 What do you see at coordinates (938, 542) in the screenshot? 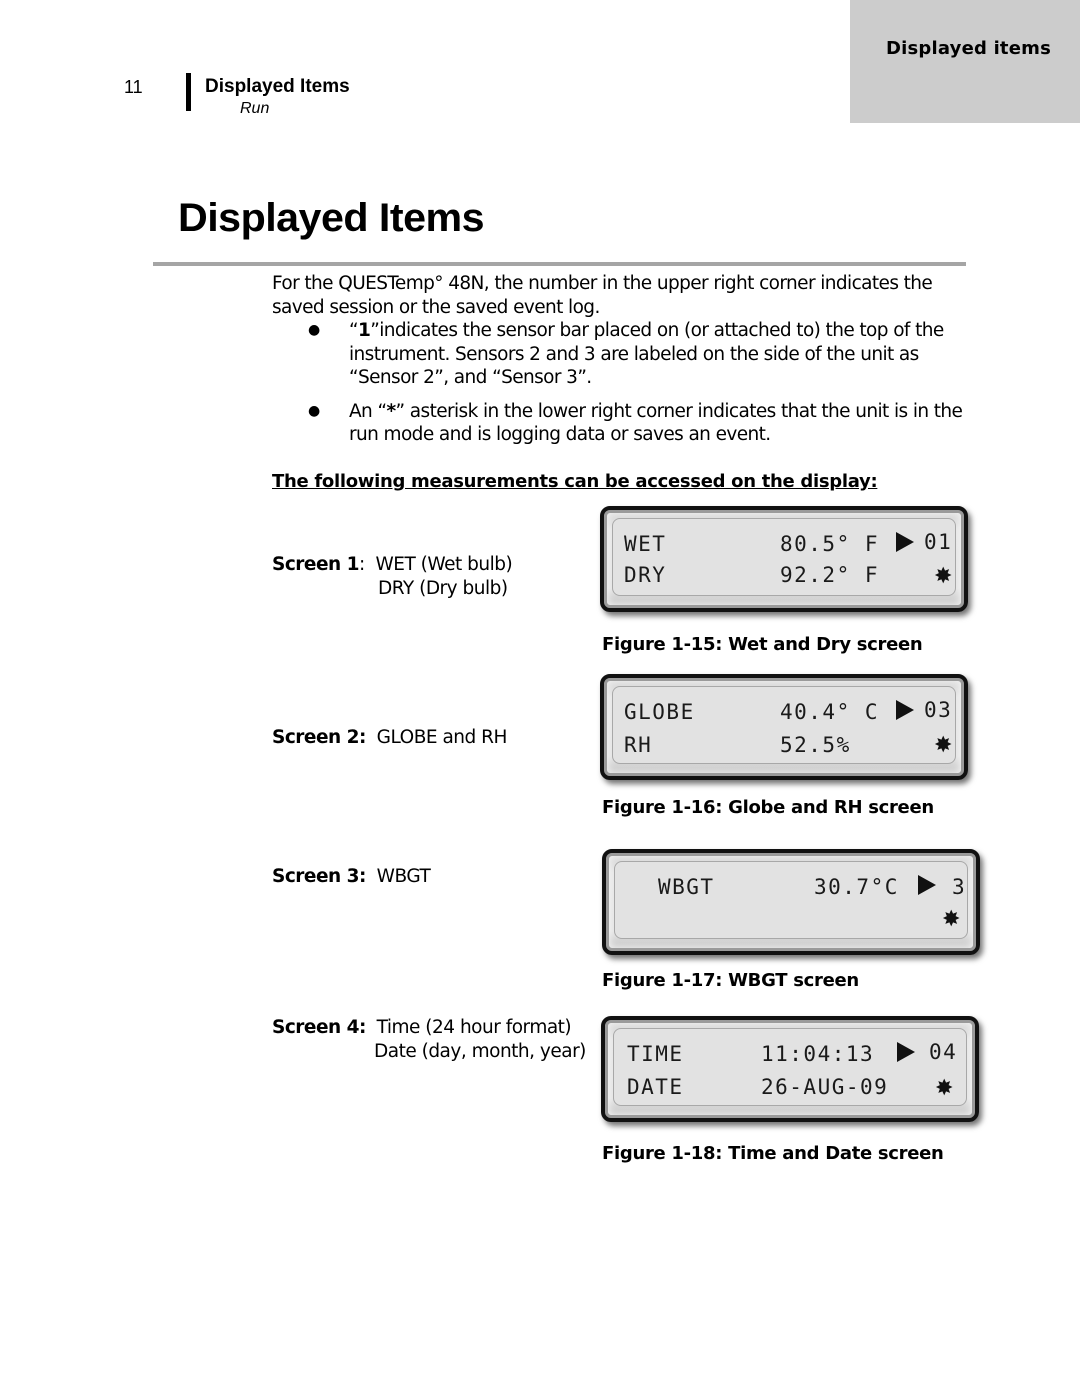
I see `lcd-session-number: 01` at bounding box center [938, 542].